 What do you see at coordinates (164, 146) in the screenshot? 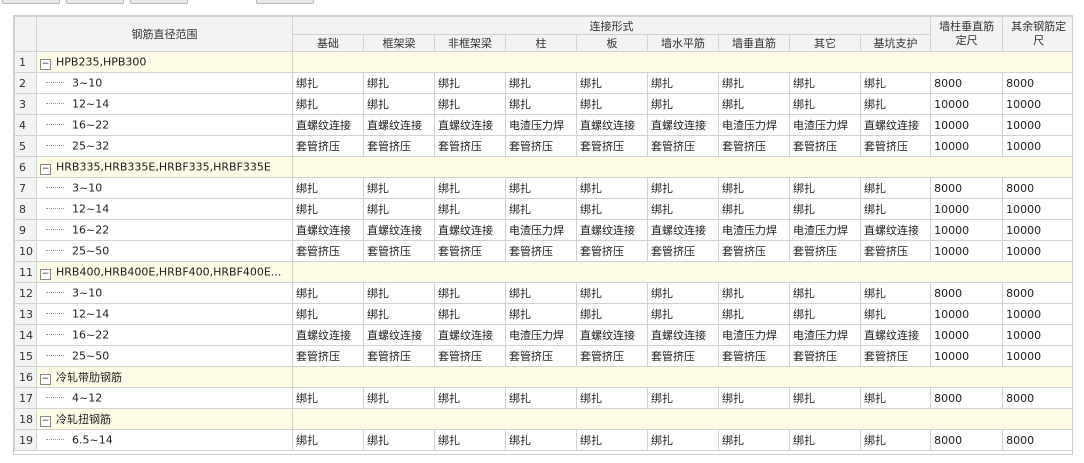
I see `range-cell: 25~32` at bounding box center [164, 146].